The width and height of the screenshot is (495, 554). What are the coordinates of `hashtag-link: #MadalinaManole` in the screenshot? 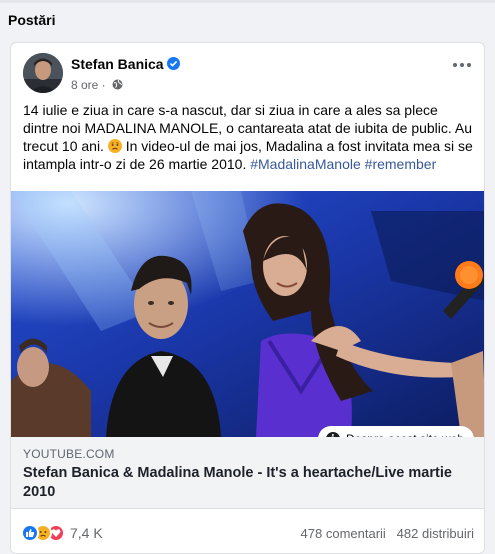 It's located at (305, 164).